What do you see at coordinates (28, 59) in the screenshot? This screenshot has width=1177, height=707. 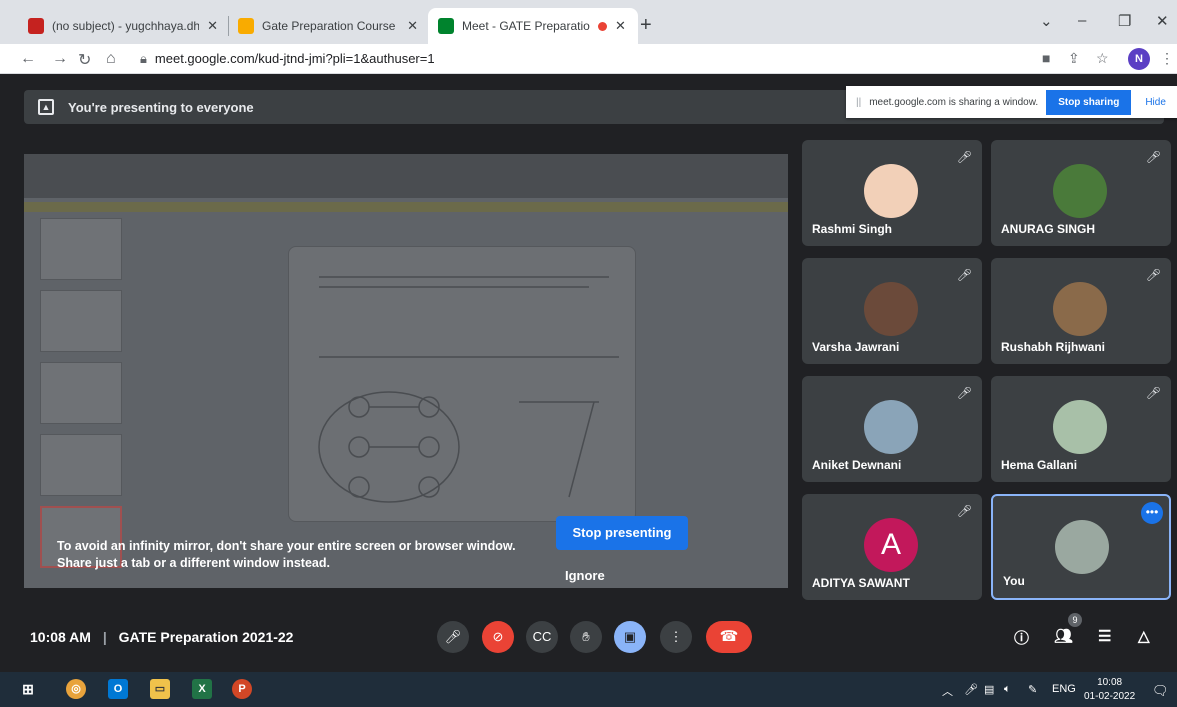 I see `back-icon: ←` at bounding box center [28, 59].